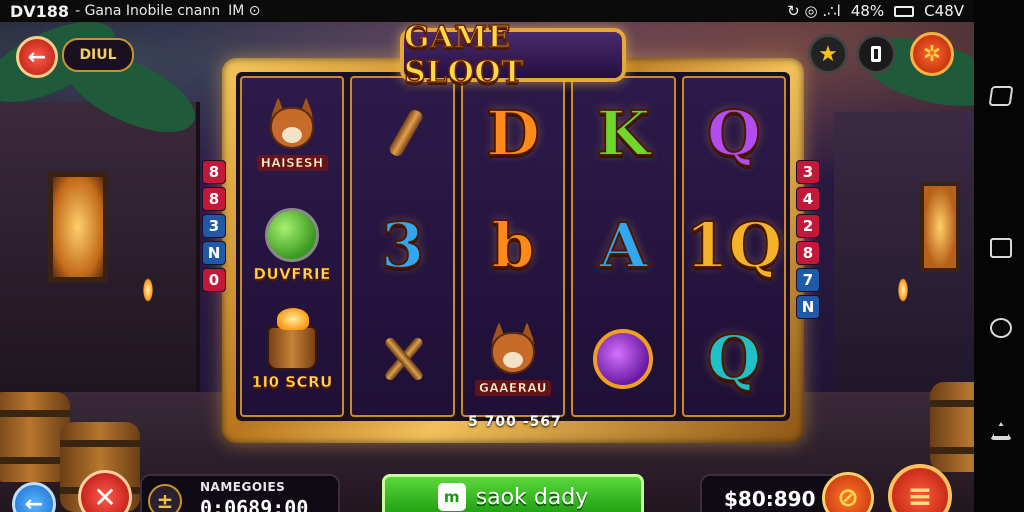  I want to click on symbol-glyph: Q, so click(734, 358).